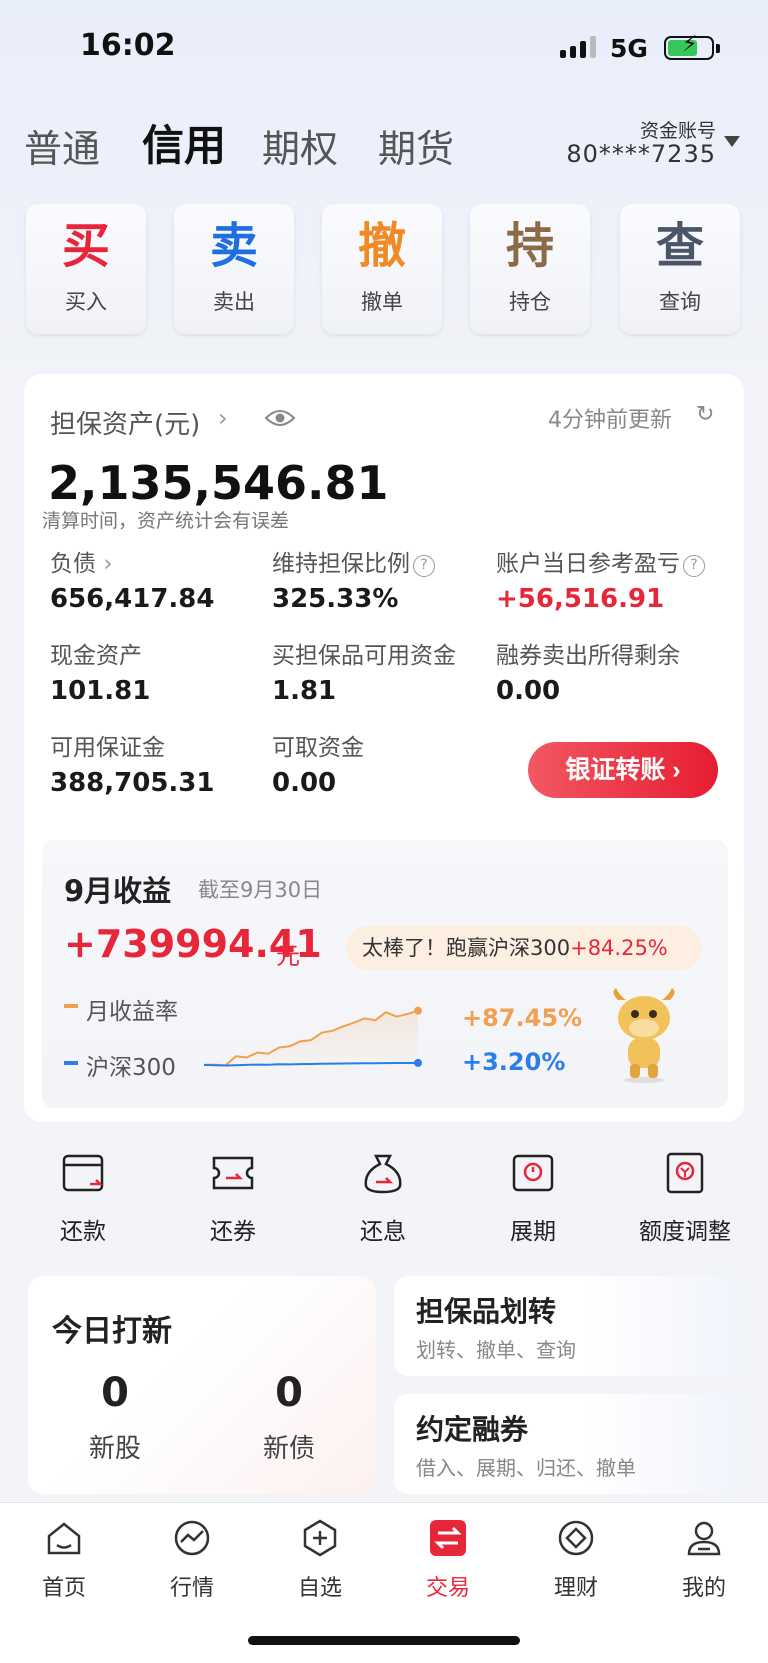  Describe the element at coordinates (466, 948) in the screenshot. I see `bubble-text: 太棒了！跑赢沪深300` at that location.